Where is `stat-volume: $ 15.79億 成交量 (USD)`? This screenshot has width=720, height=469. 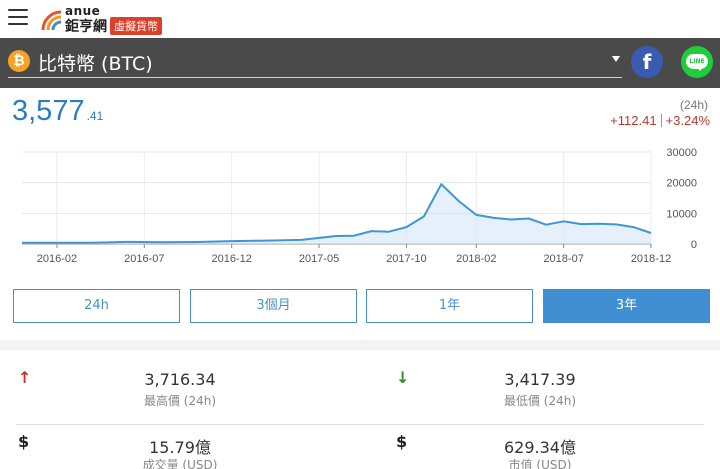
stat-volume: $ 15.79億 成交量 (USD) is located at coordinates (180, 444).